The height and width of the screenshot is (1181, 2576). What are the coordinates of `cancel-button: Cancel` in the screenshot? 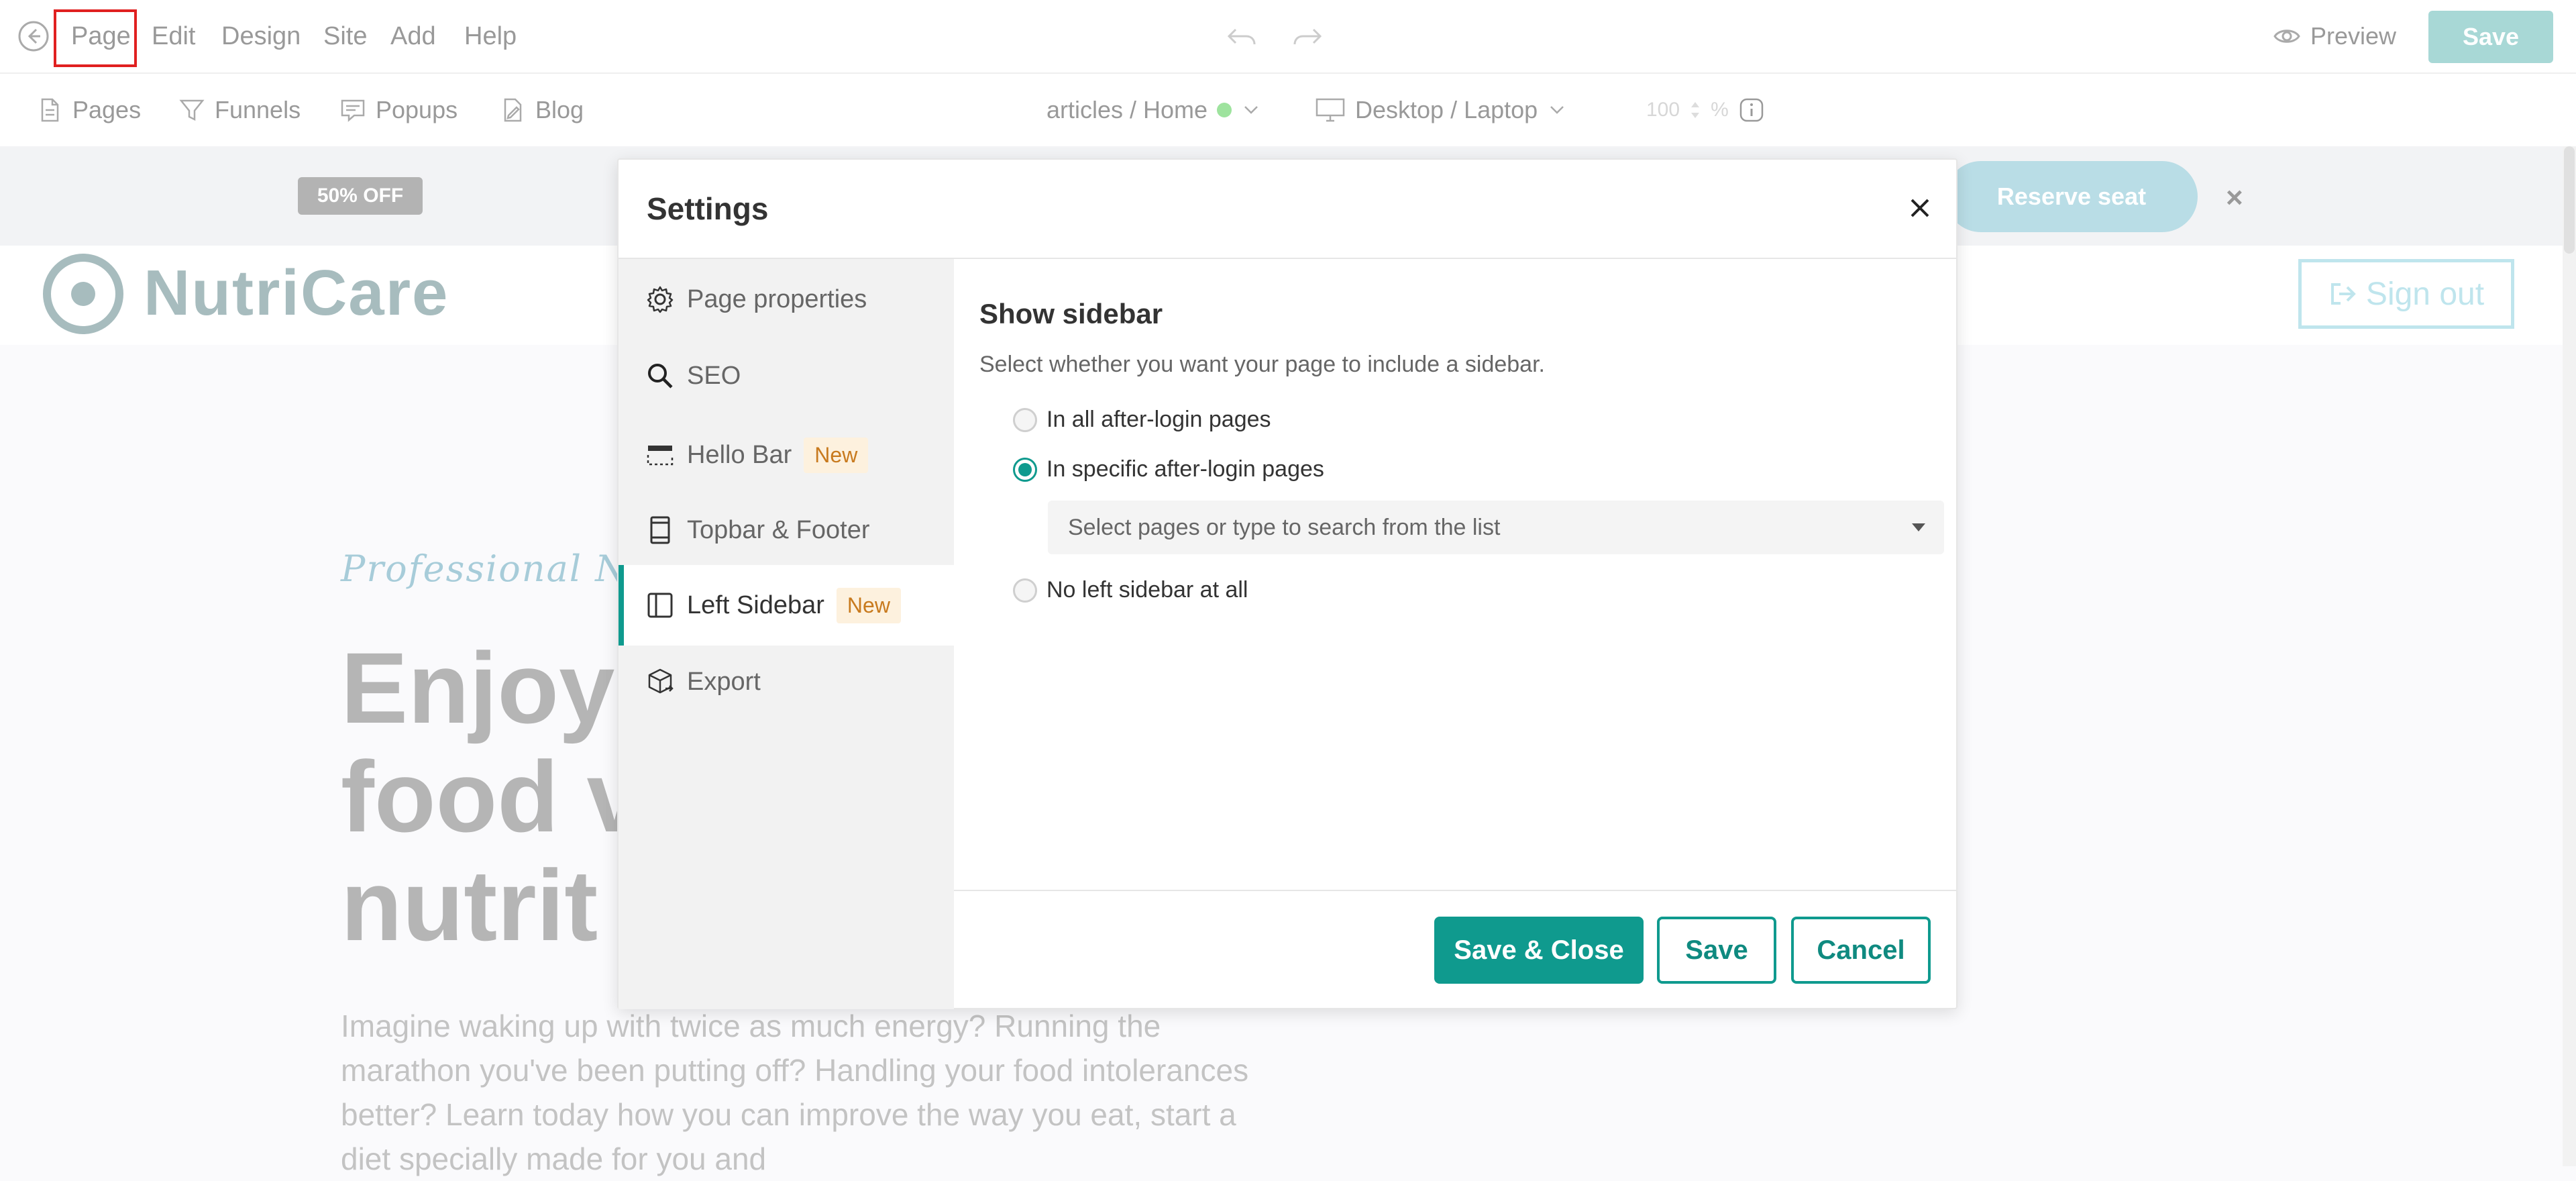 It's located at (1861, 951).